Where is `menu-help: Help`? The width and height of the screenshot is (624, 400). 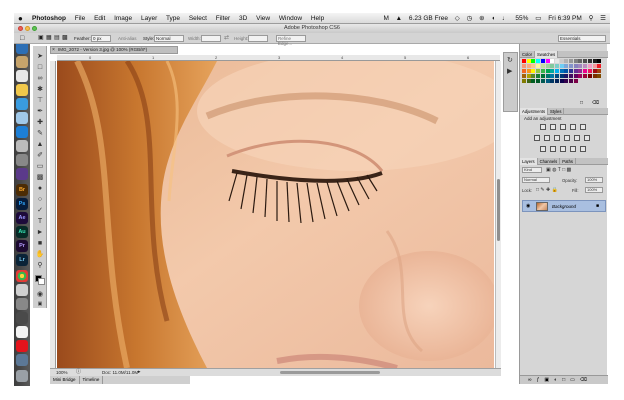 menu-help: Help is located at coordinates (317, 18).